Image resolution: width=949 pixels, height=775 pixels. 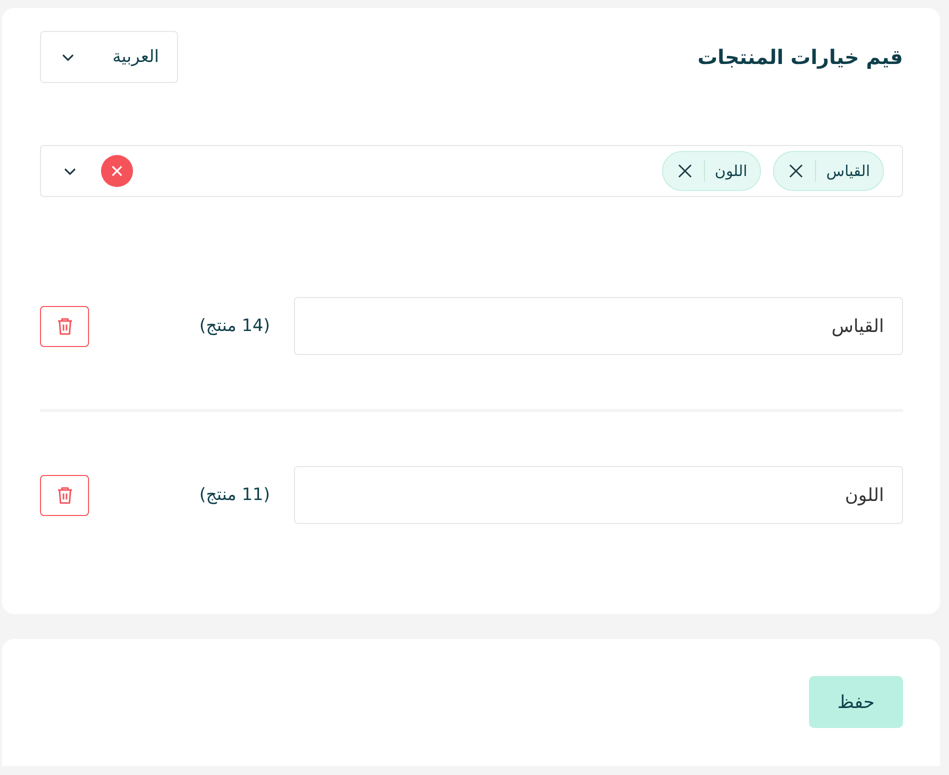 What do you see at coordinates (712, 171) in the screenshot?
I see `option-tag: اللون` at bounding box center [712, 171].